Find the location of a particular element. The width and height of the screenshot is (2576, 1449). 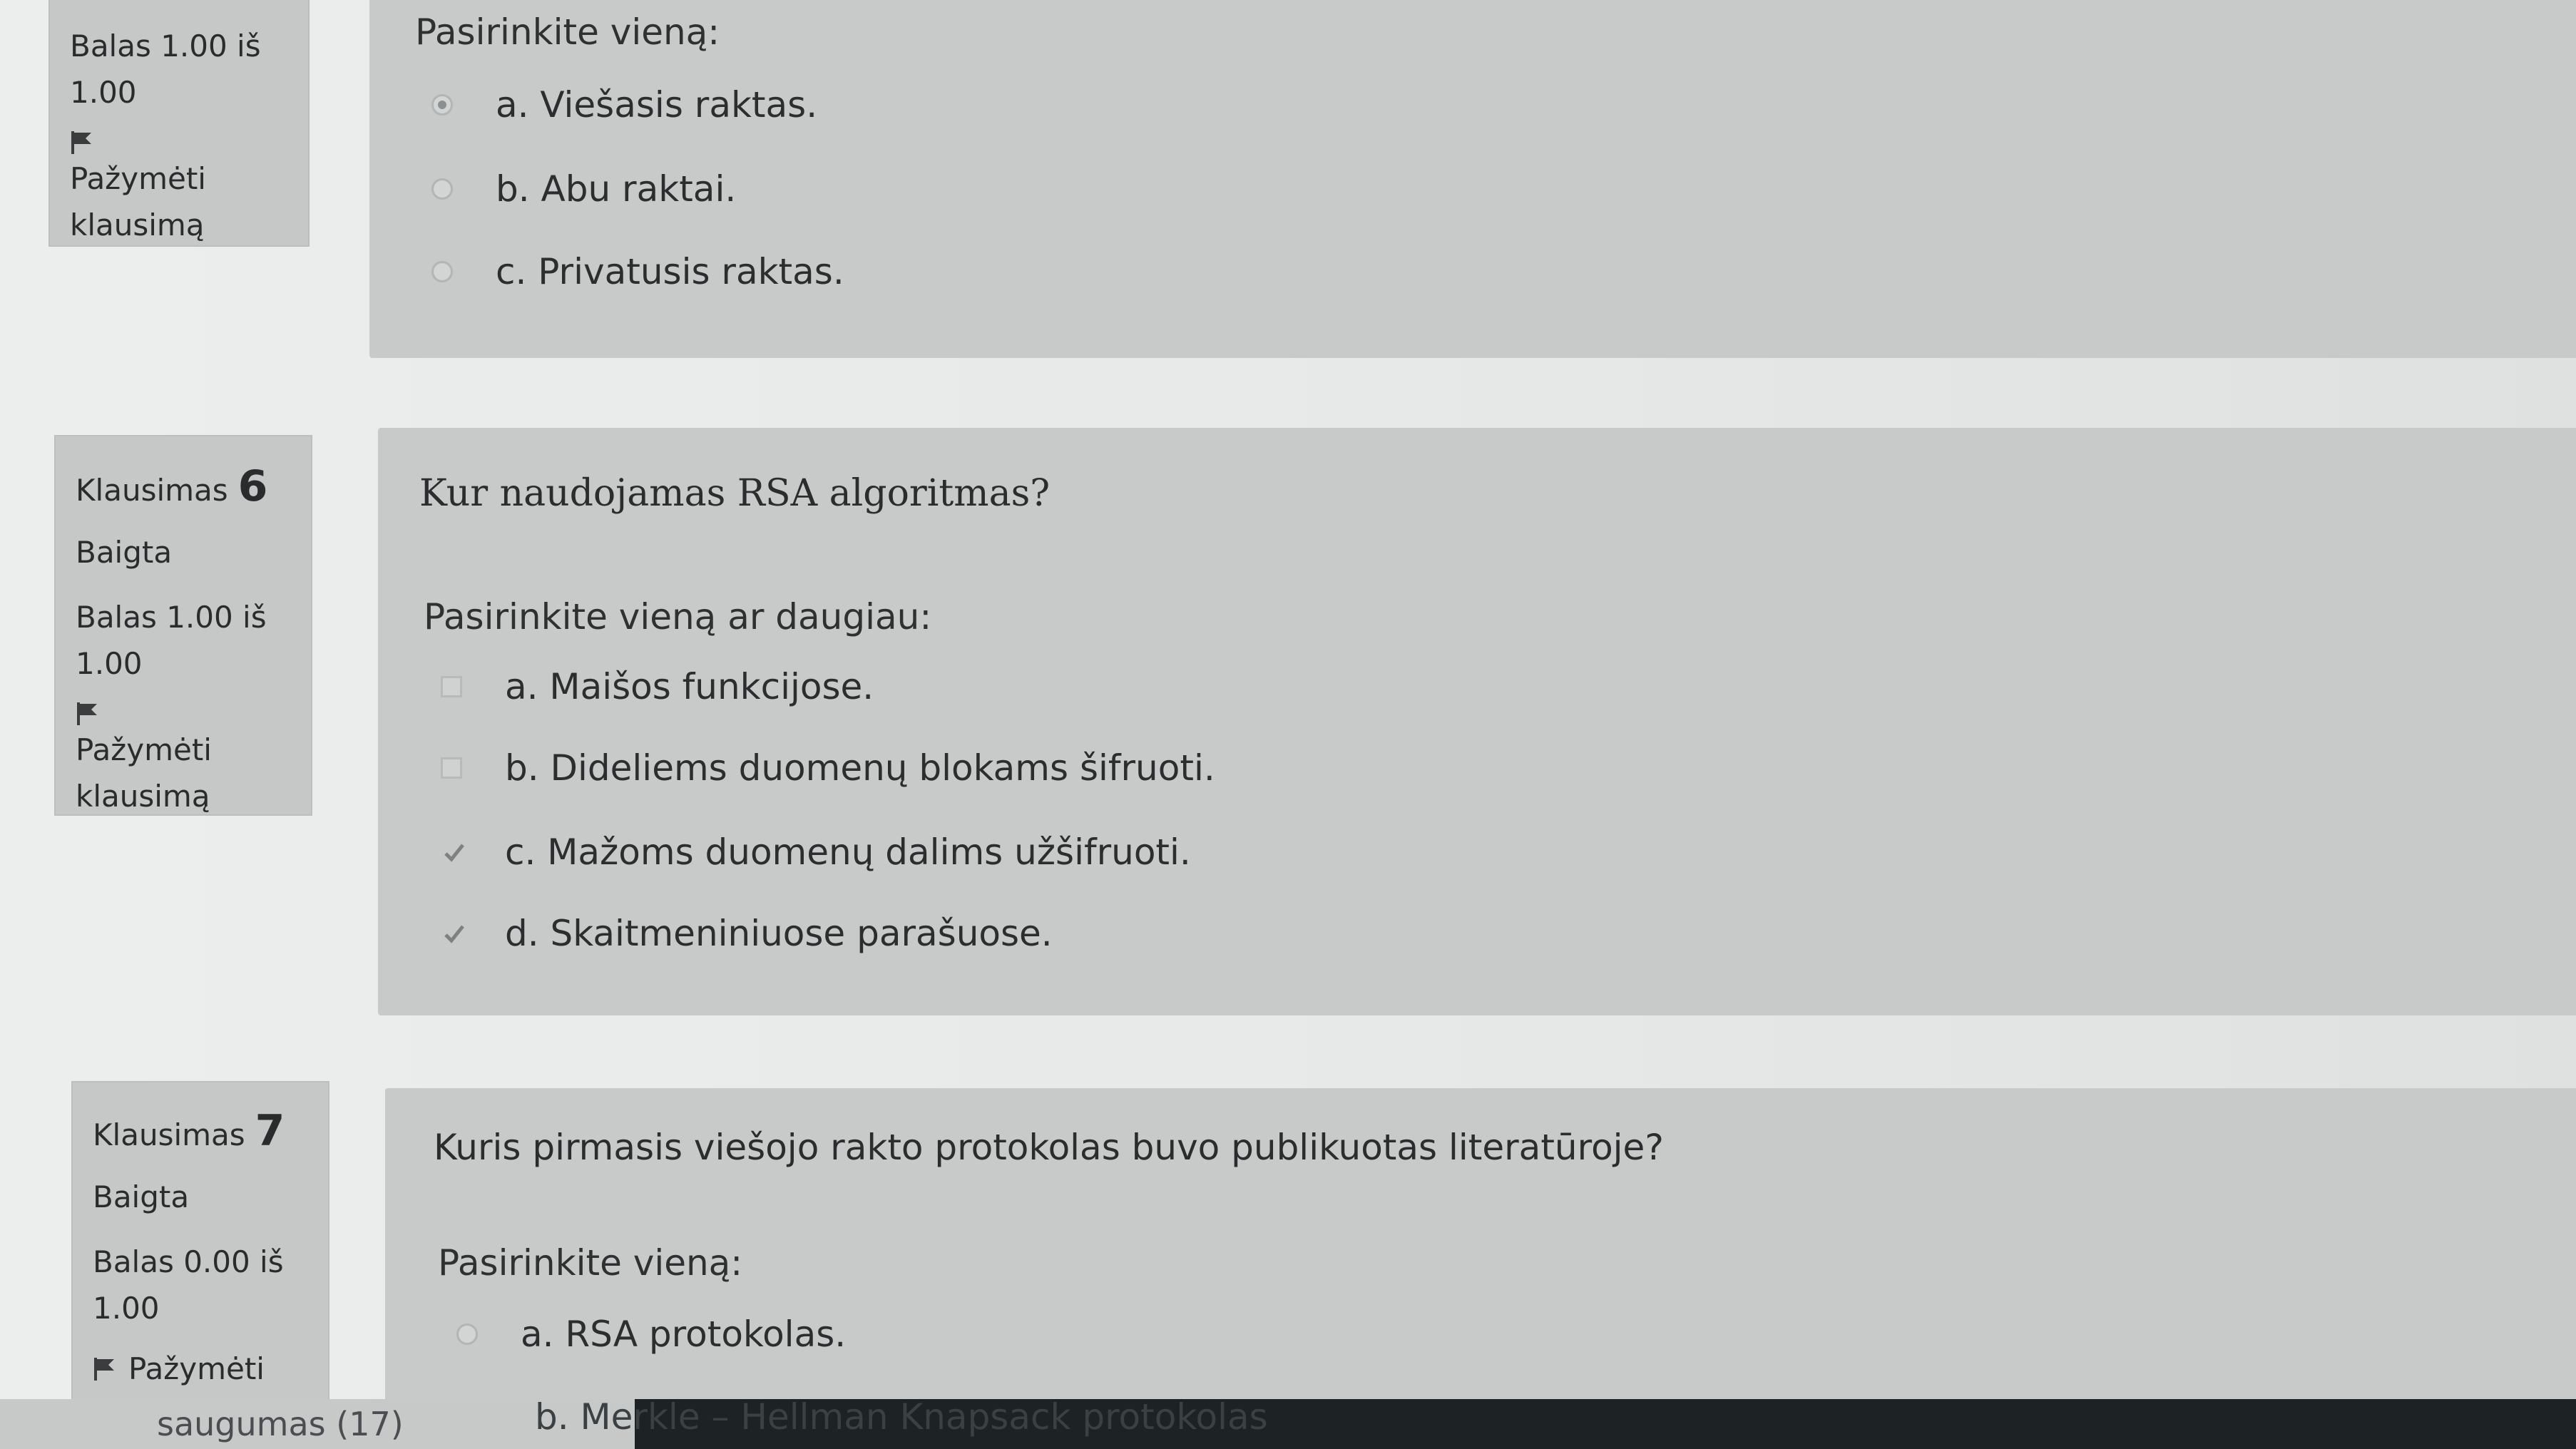

question-info-card: Balas 1.00 iš 1.00 Pažymėti klausimą is located at coordinates (179, 123).